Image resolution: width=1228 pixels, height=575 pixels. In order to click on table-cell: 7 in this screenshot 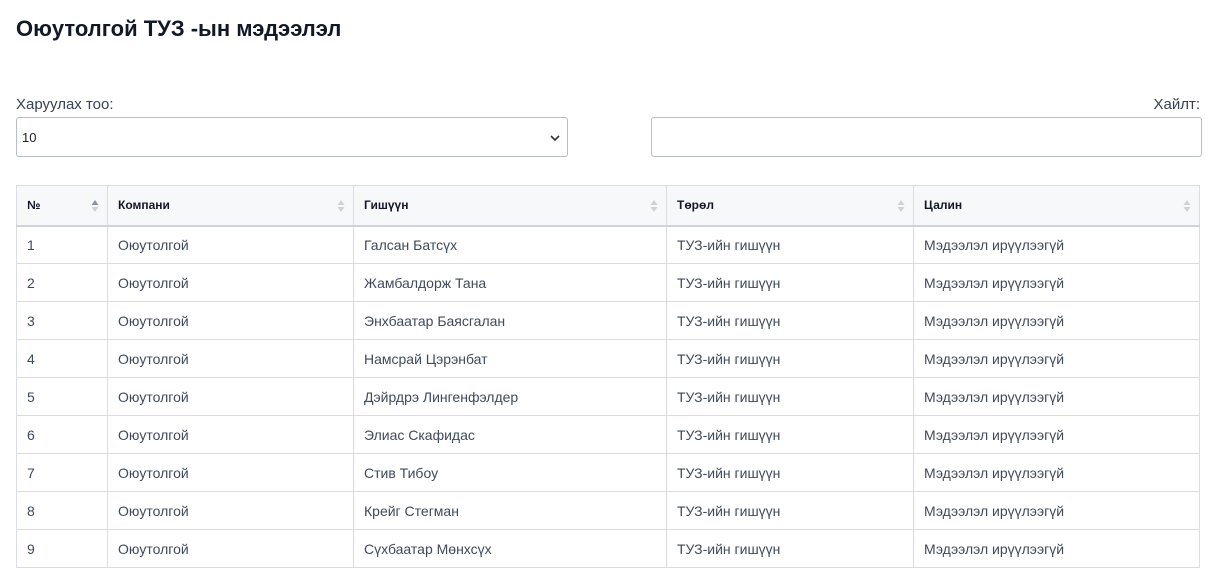, I will do `click(62, 472)`.